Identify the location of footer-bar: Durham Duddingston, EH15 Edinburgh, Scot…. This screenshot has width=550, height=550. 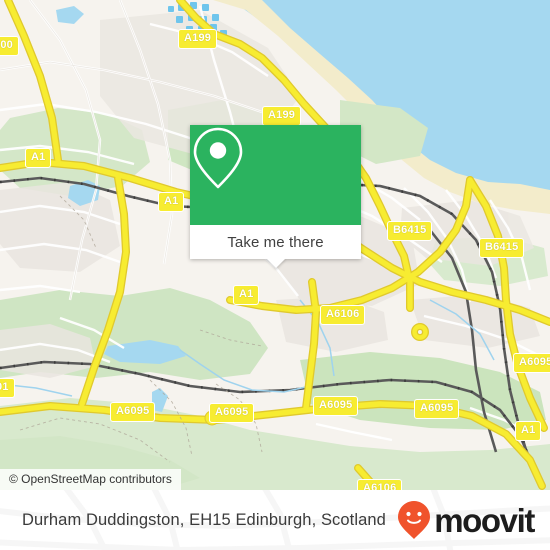
(275, 520).